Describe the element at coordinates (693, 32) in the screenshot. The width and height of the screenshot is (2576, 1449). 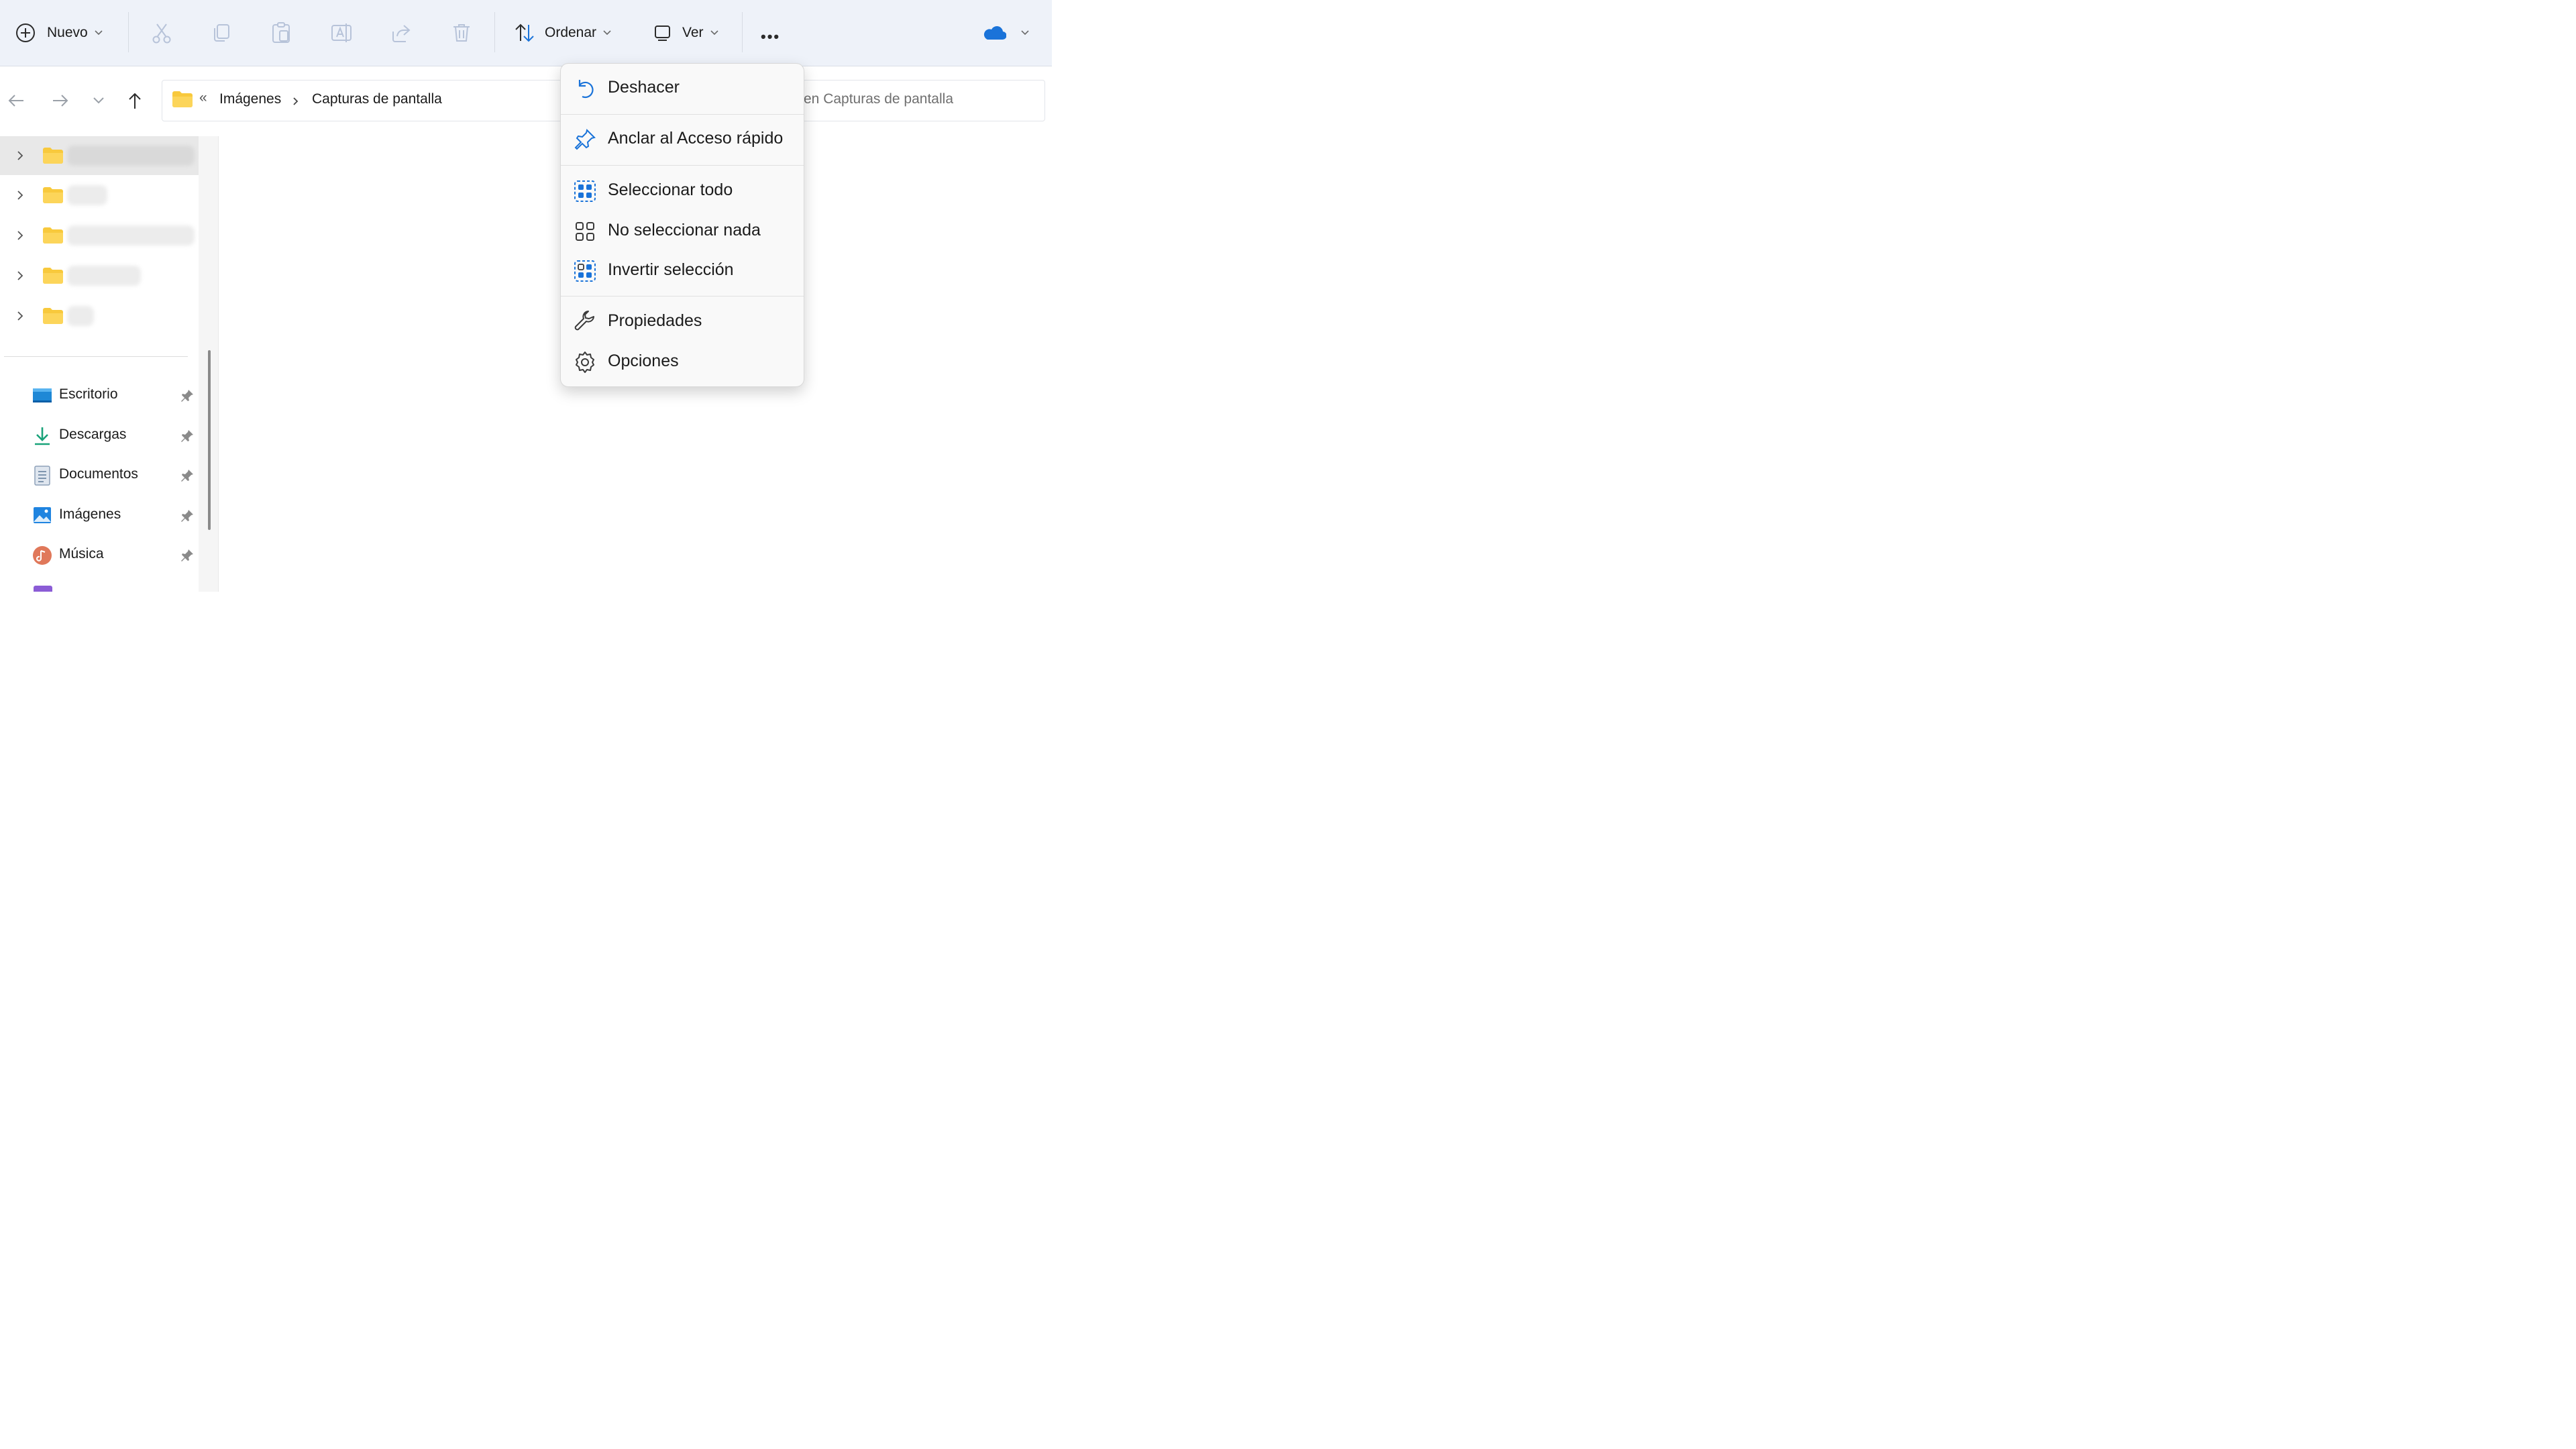
I see `view-button-label: Ver` at that location.